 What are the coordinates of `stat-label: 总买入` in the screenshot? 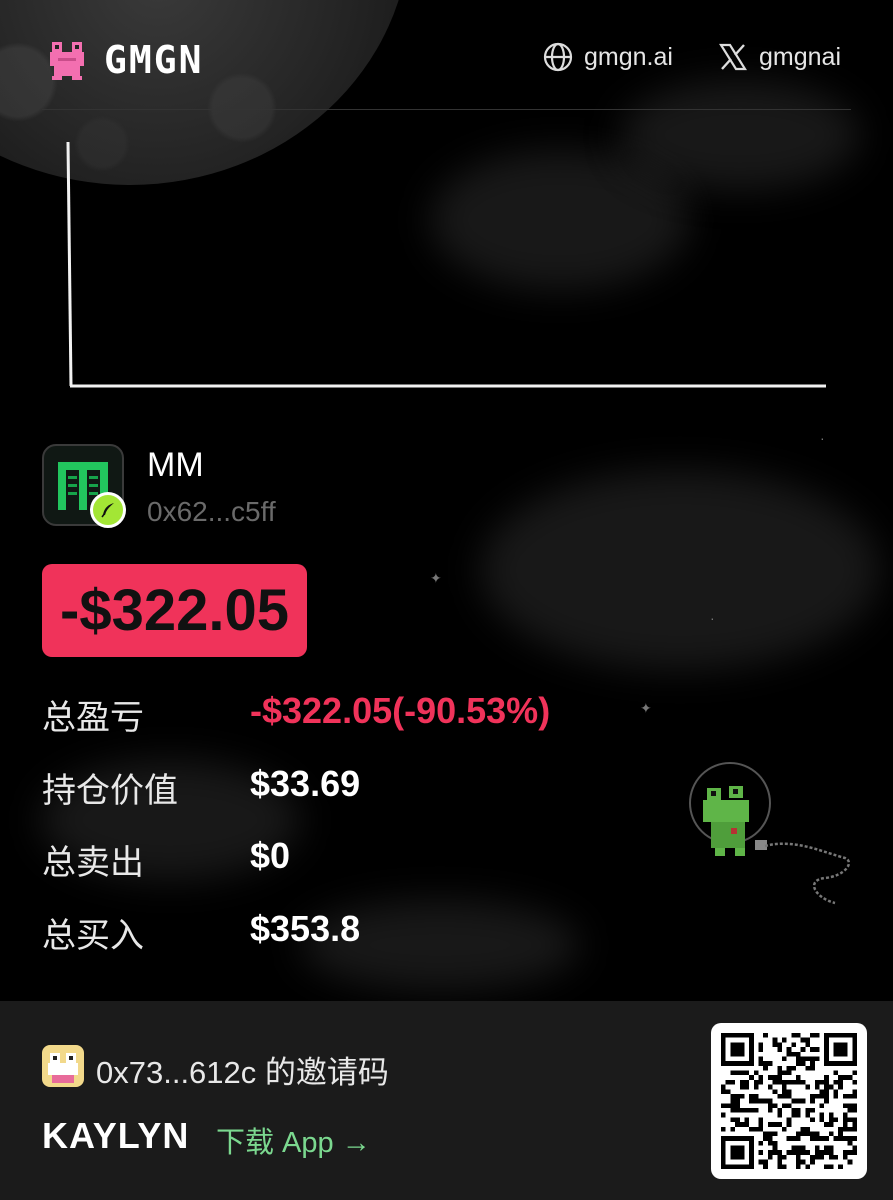 It's located at (93, 936).